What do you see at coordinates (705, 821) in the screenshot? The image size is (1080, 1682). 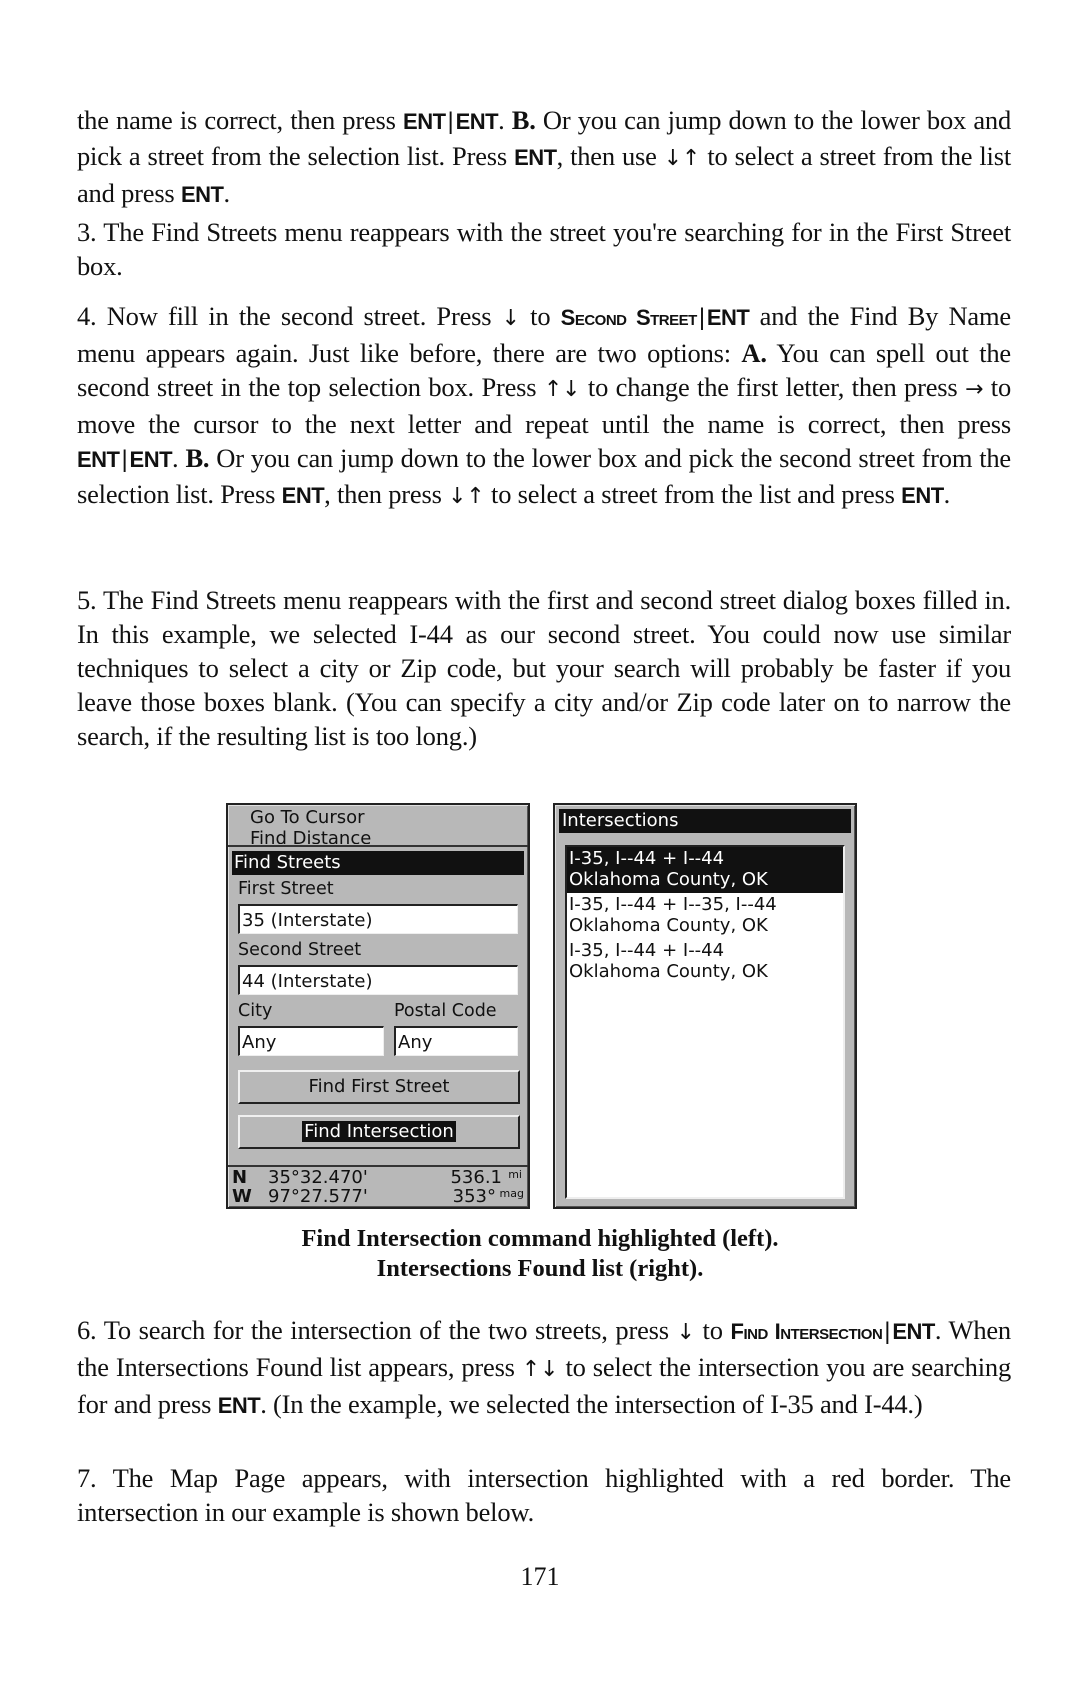 I see `intersections-title: Intersections` at bounding box center [705, 821].